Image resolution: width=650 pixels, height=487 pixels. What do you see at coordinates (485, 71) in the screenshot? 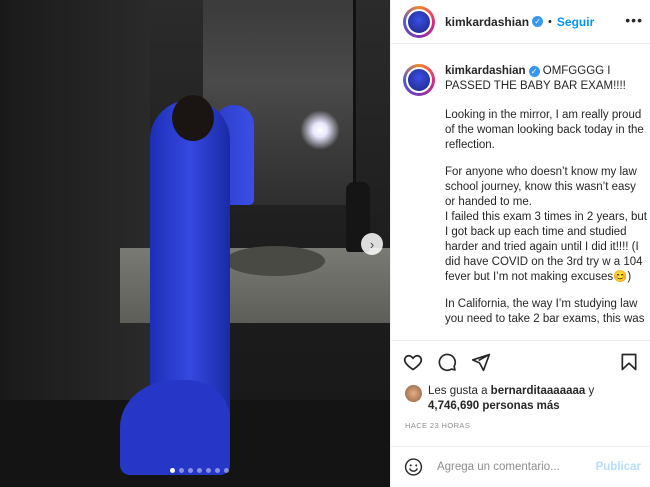
I see `caption-username: kimkardashian` at bounding box center [485, 71].